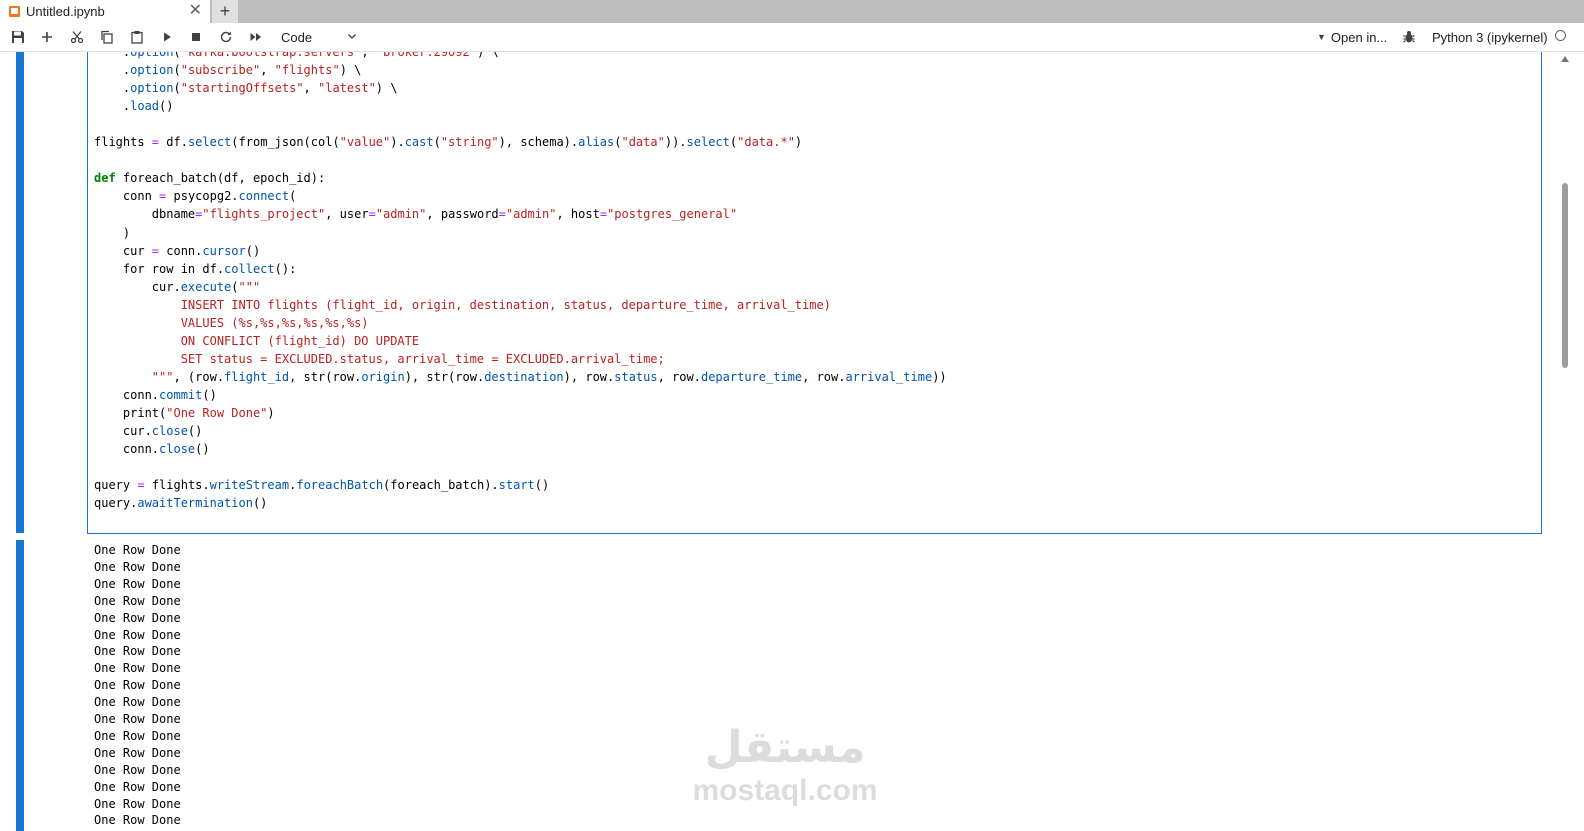 The width and height of the screenshot is (1584, 831). What do you see at coordinates (210, 178) in the screenshot?
I see `code-line: def foreach_batch(df, epoch_id):` at bounding box center [210, 178].